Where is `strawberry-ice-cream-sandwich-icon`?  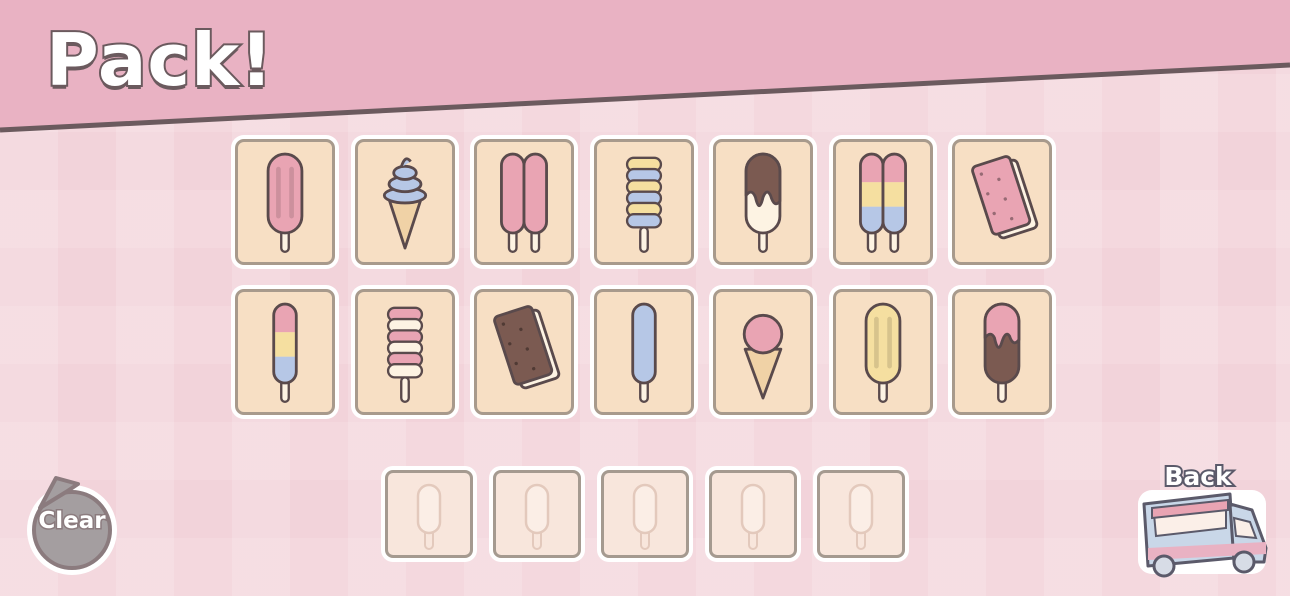
strawberry-ice-cream-sandwich-icon is located at coordinates (1005, 197).